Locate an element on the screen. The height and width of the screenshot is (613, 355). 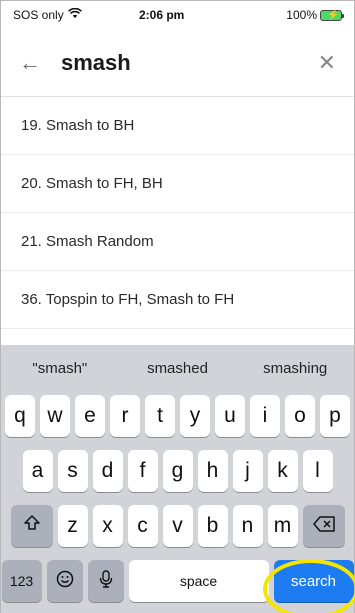
list-item: 36. Topspin to FH, Smash to FH is located at coordinates (177, 300).